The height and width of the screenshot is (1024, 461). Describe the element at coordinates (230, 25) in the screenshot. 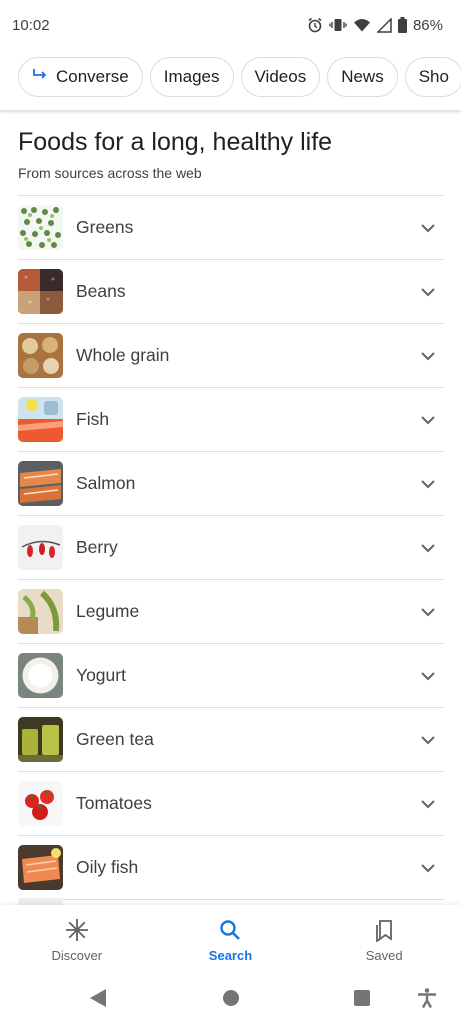

I see `status-bar: 10:02 86%` at that location.